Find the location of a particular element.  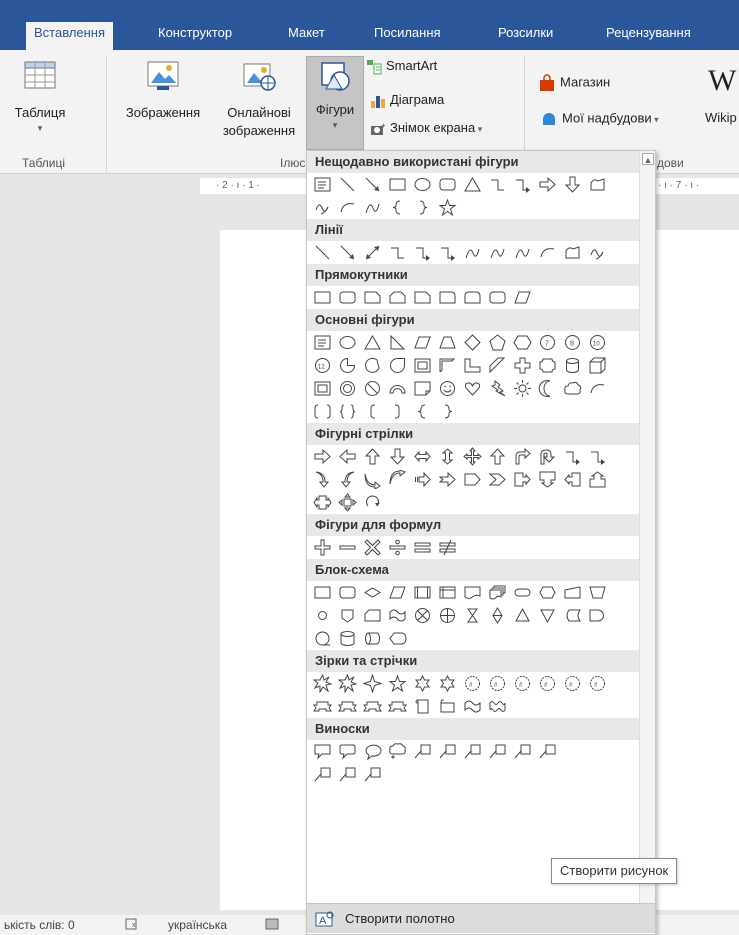

shape-snip-icon is located at coordinates (422, 297).